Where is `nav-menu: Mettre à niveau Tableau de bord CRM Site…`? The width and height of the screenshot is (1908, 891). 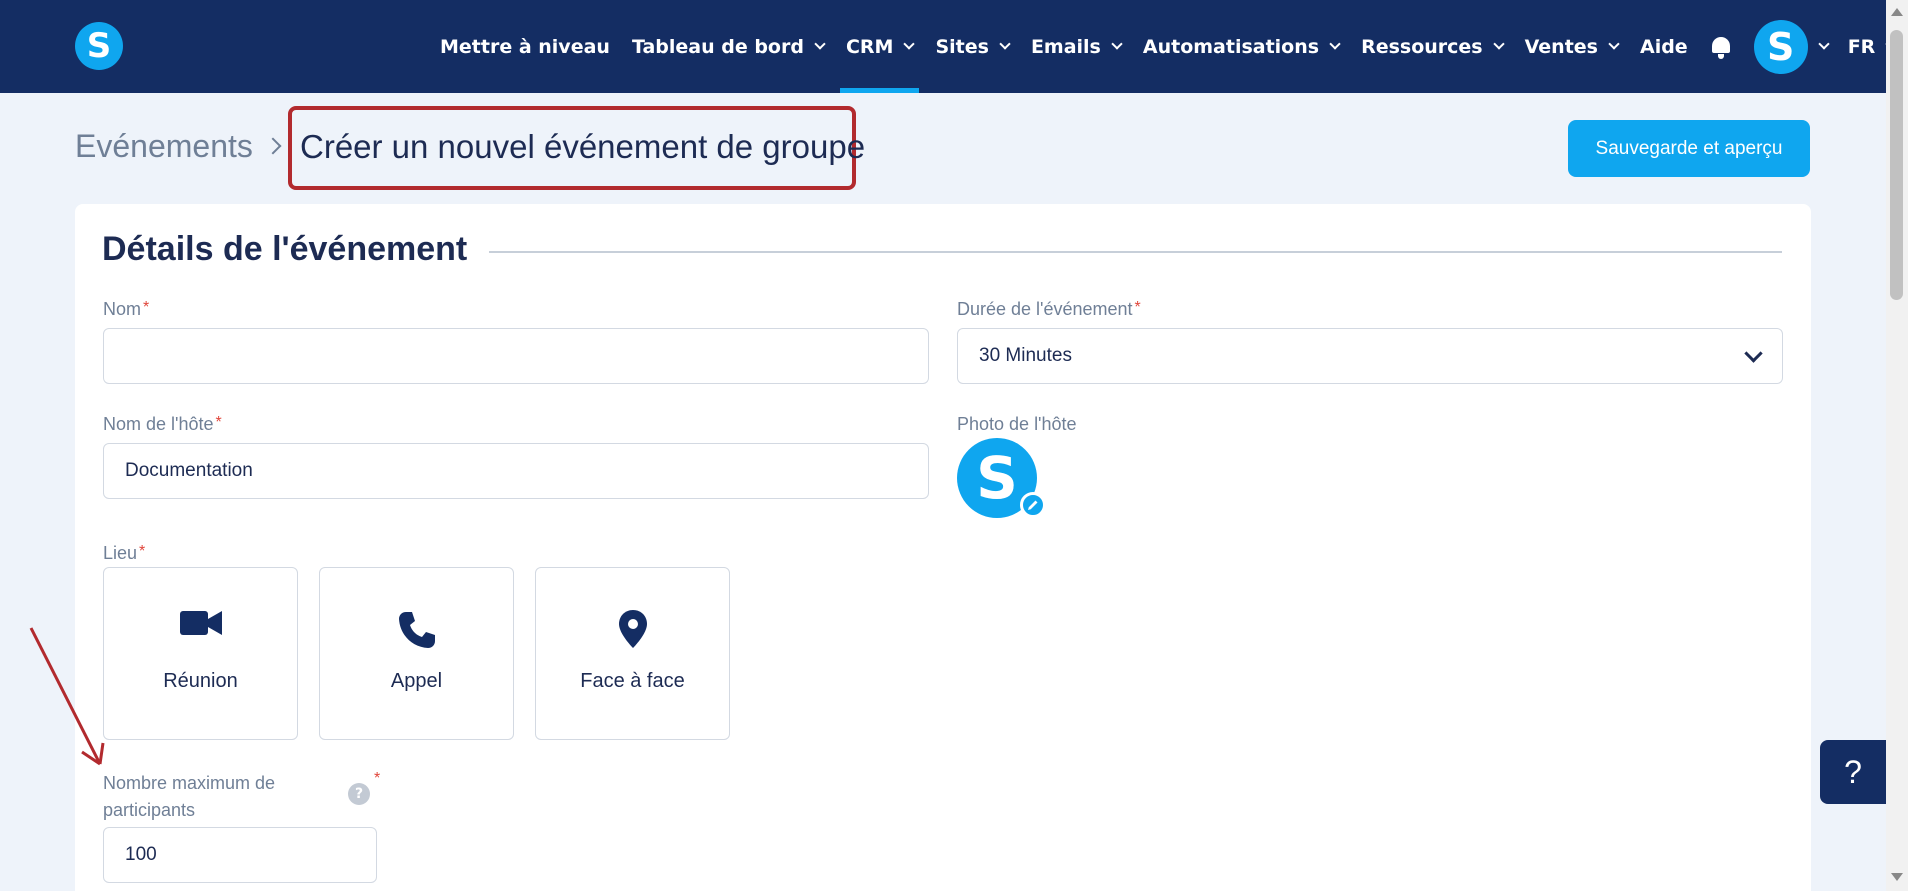
nav-menu: Mettre à niveau Tableau de bord CRM Site… is located at coordinates (1174, 46).